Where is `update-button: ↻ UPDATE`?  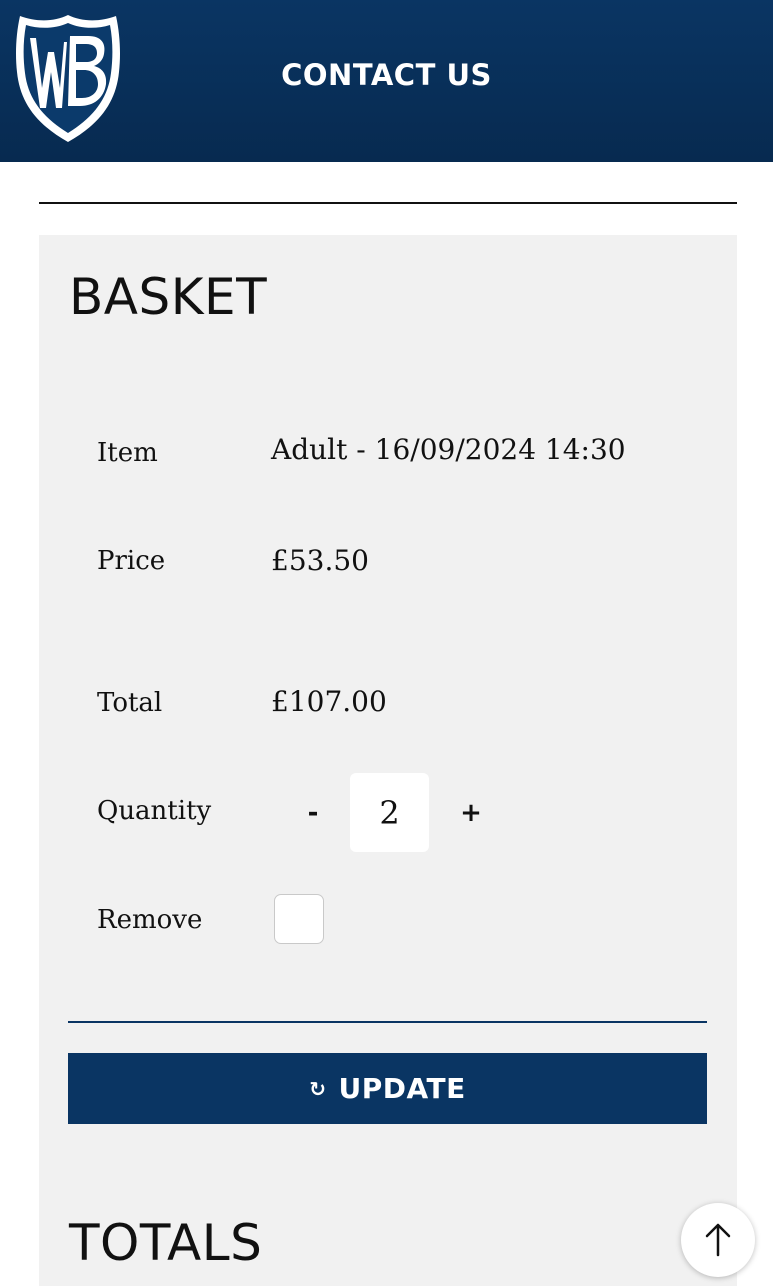
update-button: ↻ UPDATE is located at coordinates (387, 1088).